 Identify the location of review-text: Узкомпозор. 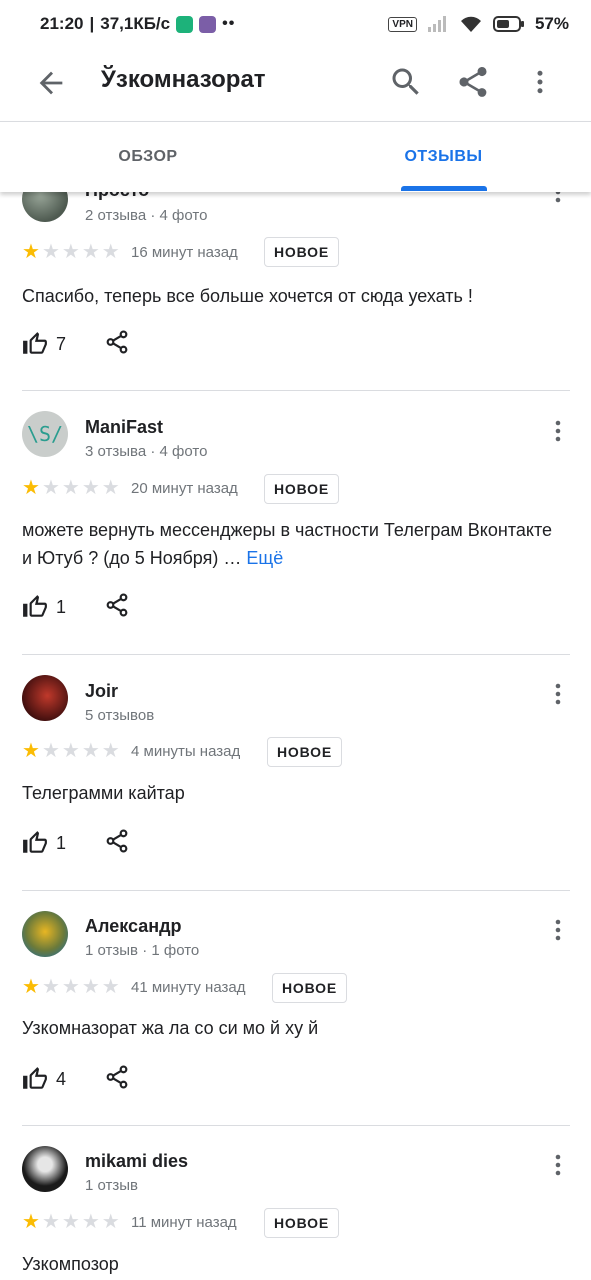
(70, 1264).